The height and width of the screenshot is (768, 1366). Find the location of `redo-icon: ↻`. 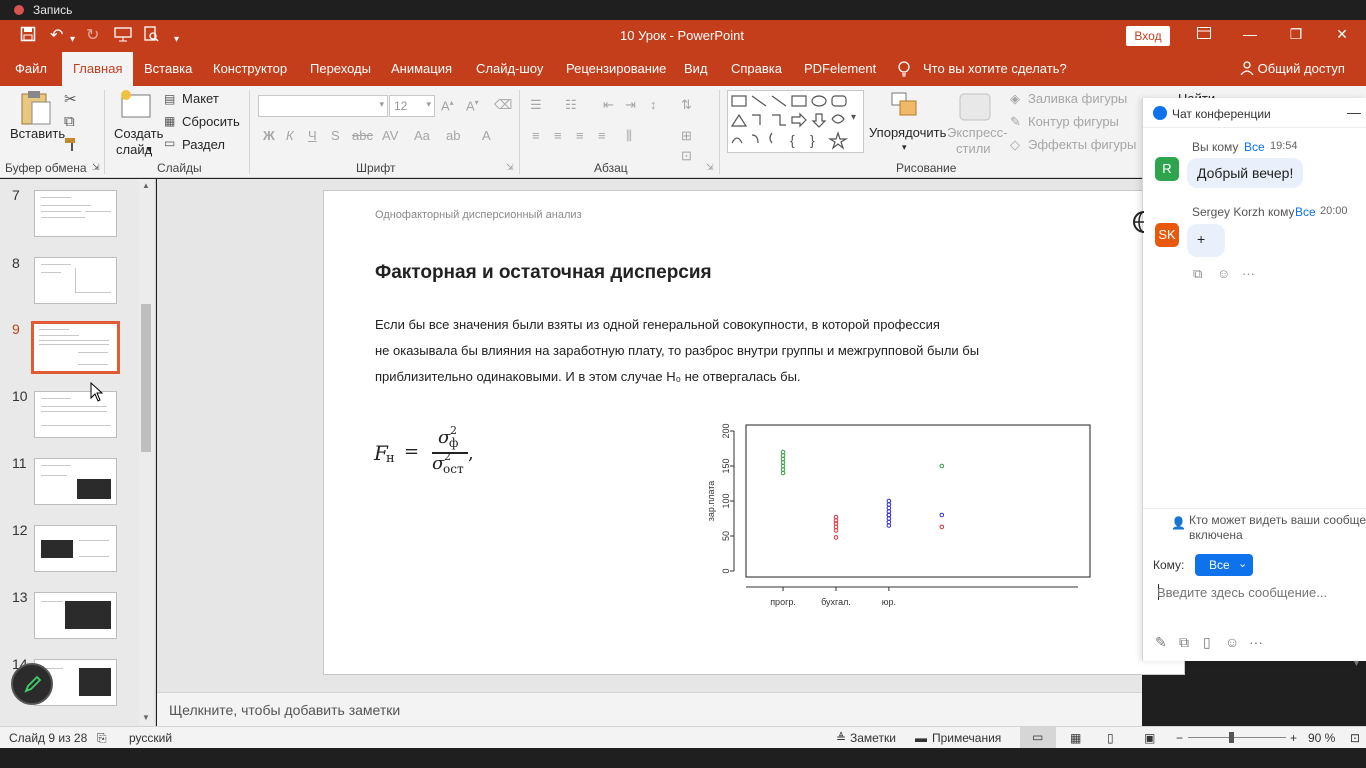

redo-icon: ↻ is located at coordinates (92, 36).